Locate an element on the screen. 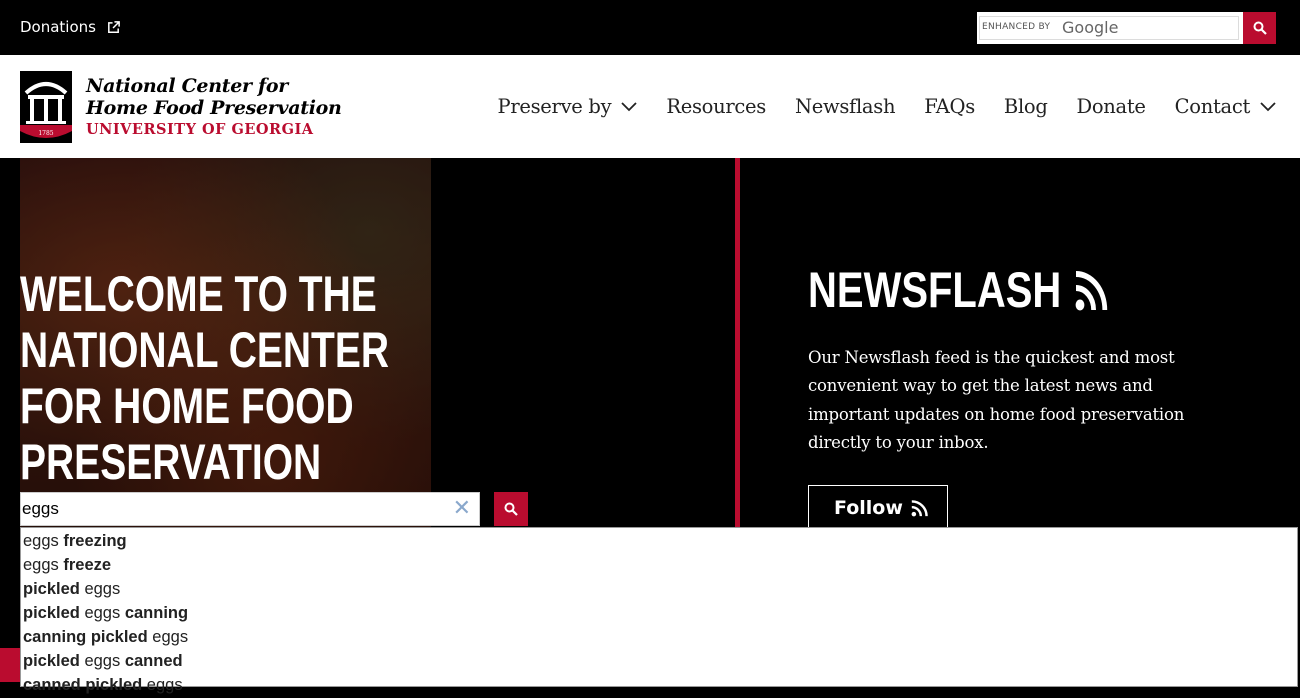  nav-donate: Donate is located at coordinates (1111, 106).